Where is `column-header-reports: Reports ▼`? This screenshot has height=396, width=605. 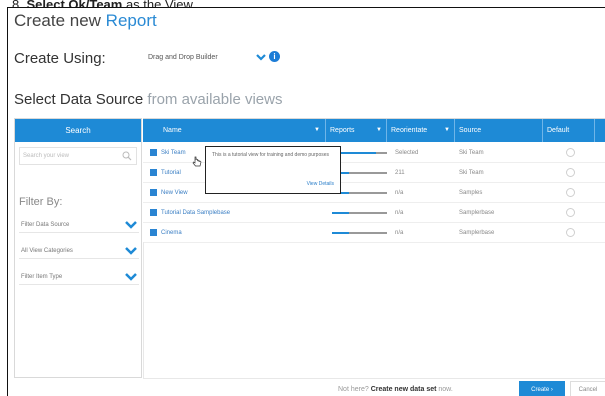
column-header-reports: Reports ▼ is located at coordinates (356, 130).